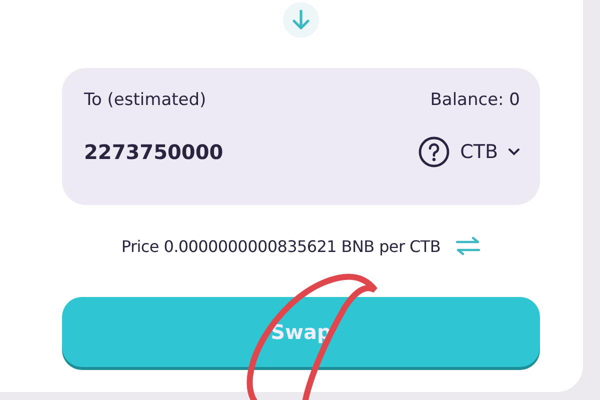 Image resolution: width=600 pixels, height=400 pixels. What do you see at coordinates (145, 100) in the screenshot?
I see `to-label: To (estimated)` at bounding box center [145, 100].